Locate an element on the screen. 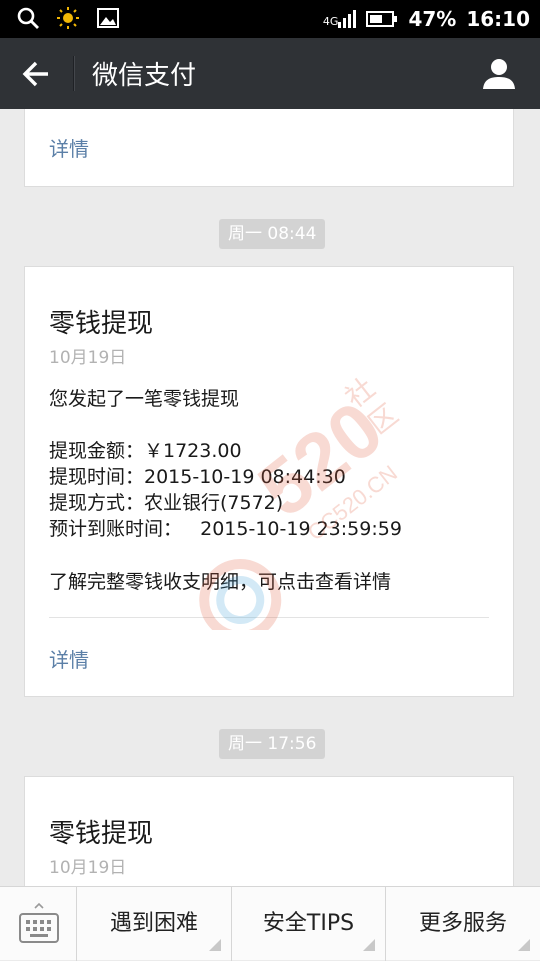  keyboard-icon is located at coordinates (39, 922).